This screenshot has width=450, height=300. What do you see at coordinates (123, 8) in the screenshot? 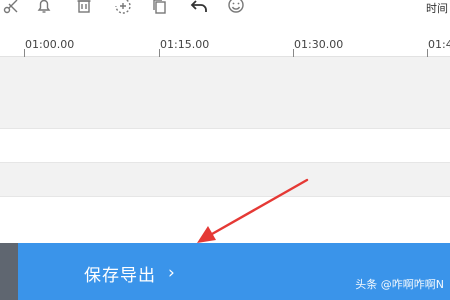
I see `split-icon` at bounding box center [123, 8].